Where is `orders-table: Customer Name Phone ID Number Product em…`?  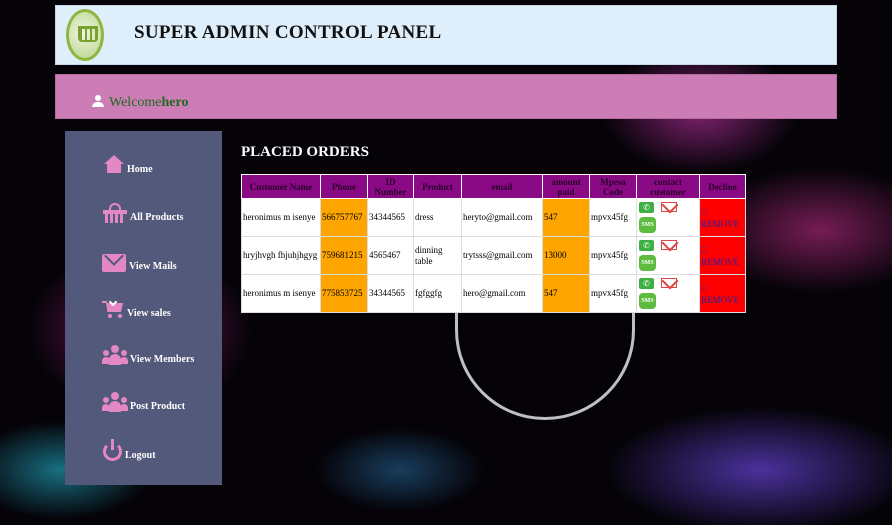 orders-table: Customer Name Phone ID Number Product em… is located at coordinates (493, 243).